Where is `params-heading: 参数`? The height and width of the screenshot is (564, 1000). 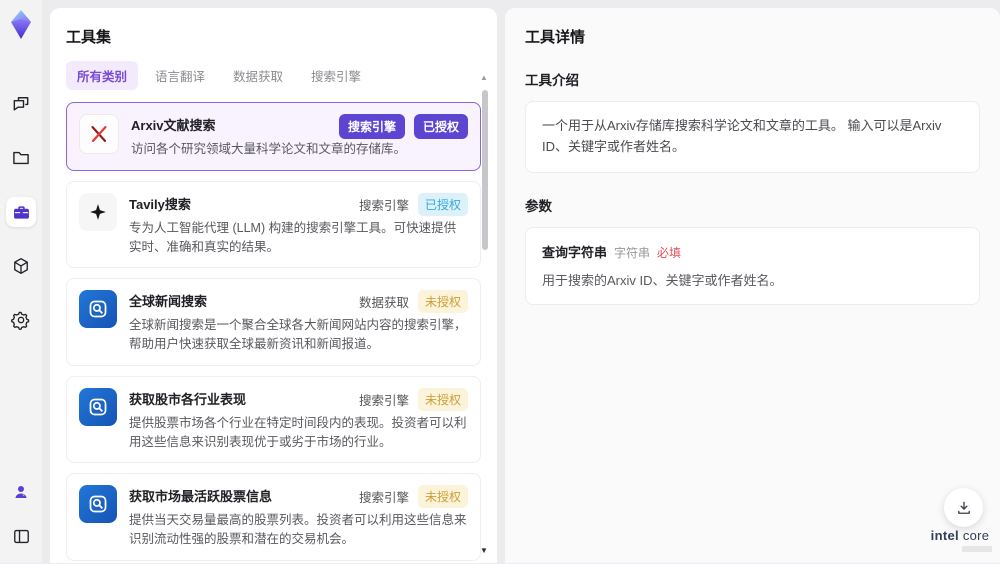
params-heading: 参数 is located at coordinates (538, 206).